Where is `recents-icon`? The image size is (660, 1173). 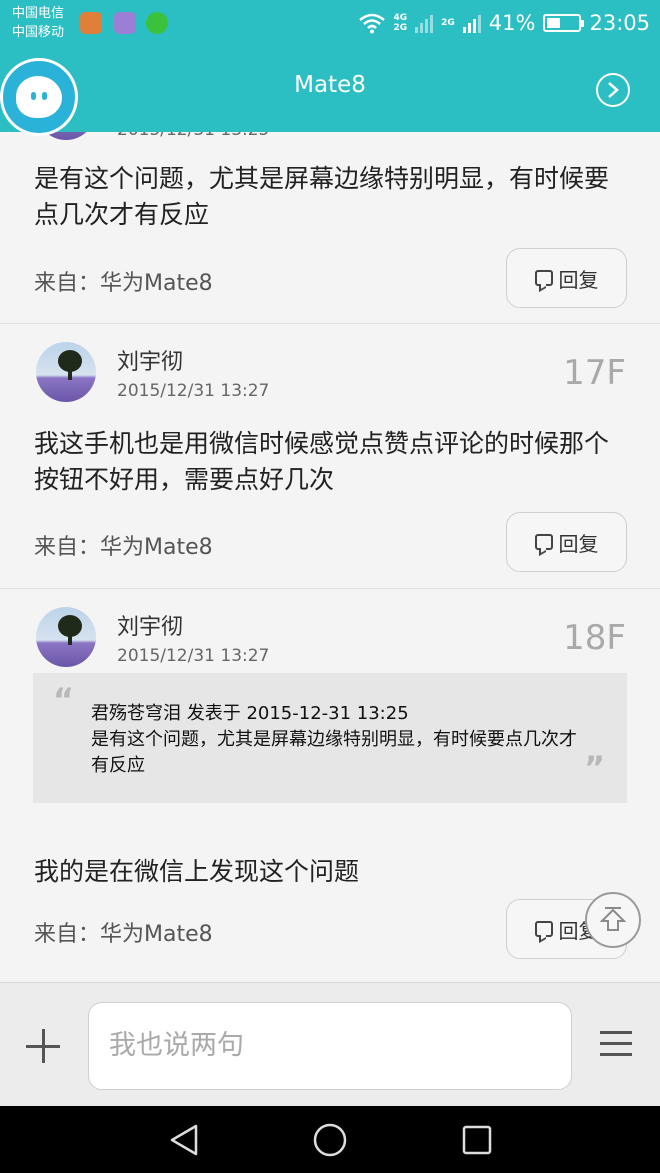
recents-icon is located at coordinates (477, 1140).